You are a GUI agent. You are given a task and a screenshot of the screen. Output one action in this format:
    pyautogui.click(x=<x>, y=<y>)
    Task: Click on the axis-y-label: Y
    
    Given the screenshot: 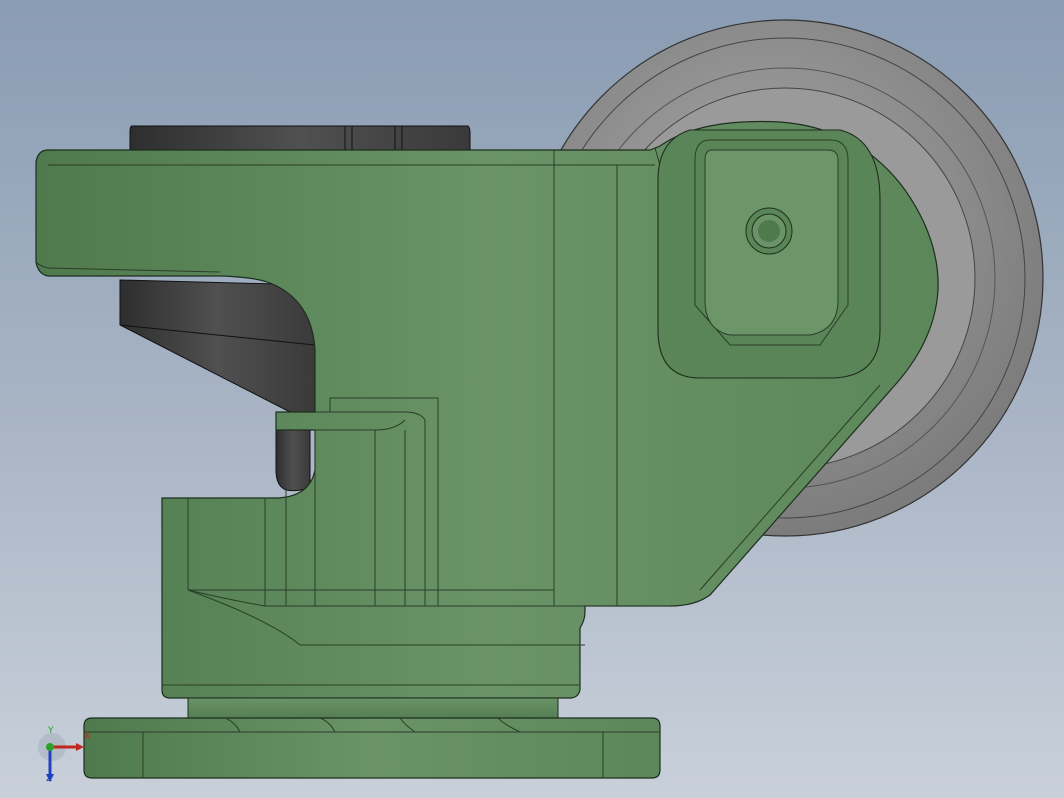 What is the action you would take?
    pyautogui.click(x=51, y=731)
    